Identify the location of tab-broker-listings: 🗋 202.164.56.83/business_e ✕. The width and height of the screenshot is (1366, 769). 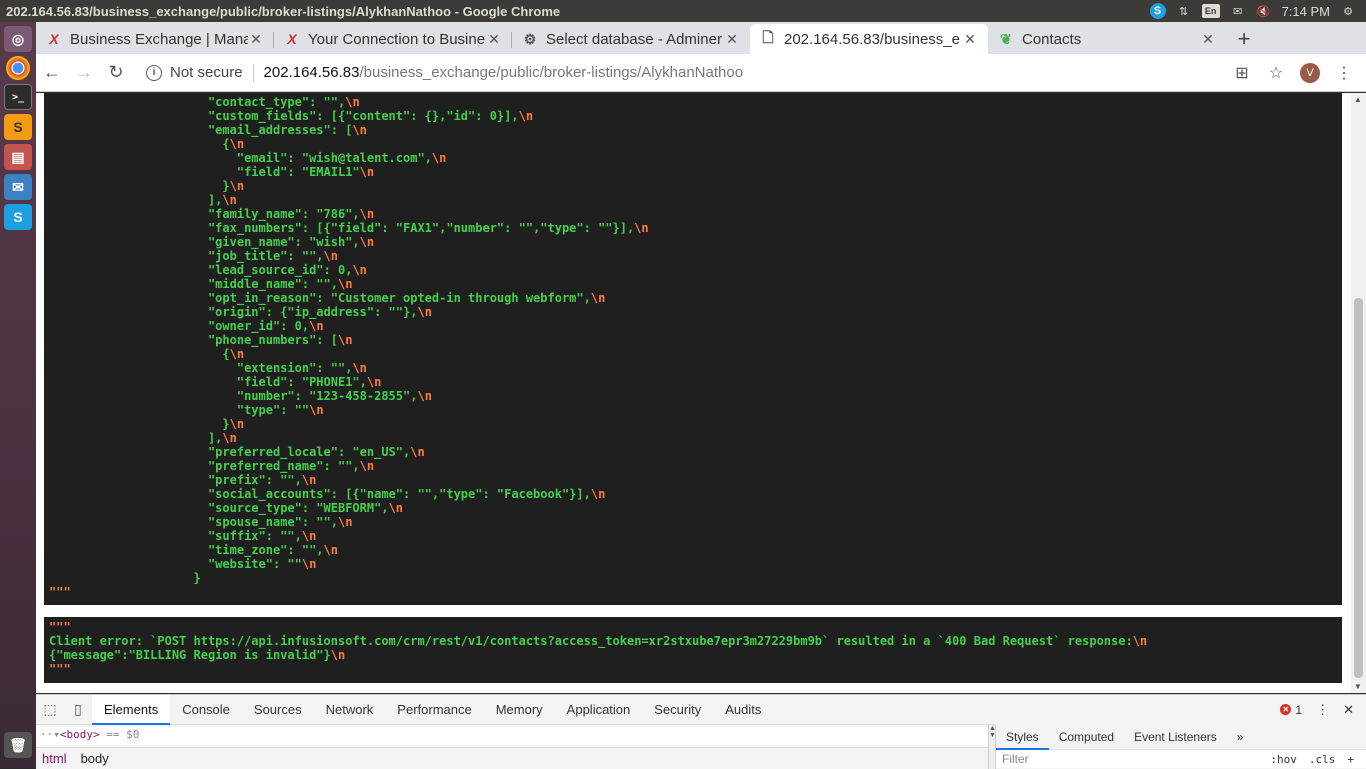
(869, 39).